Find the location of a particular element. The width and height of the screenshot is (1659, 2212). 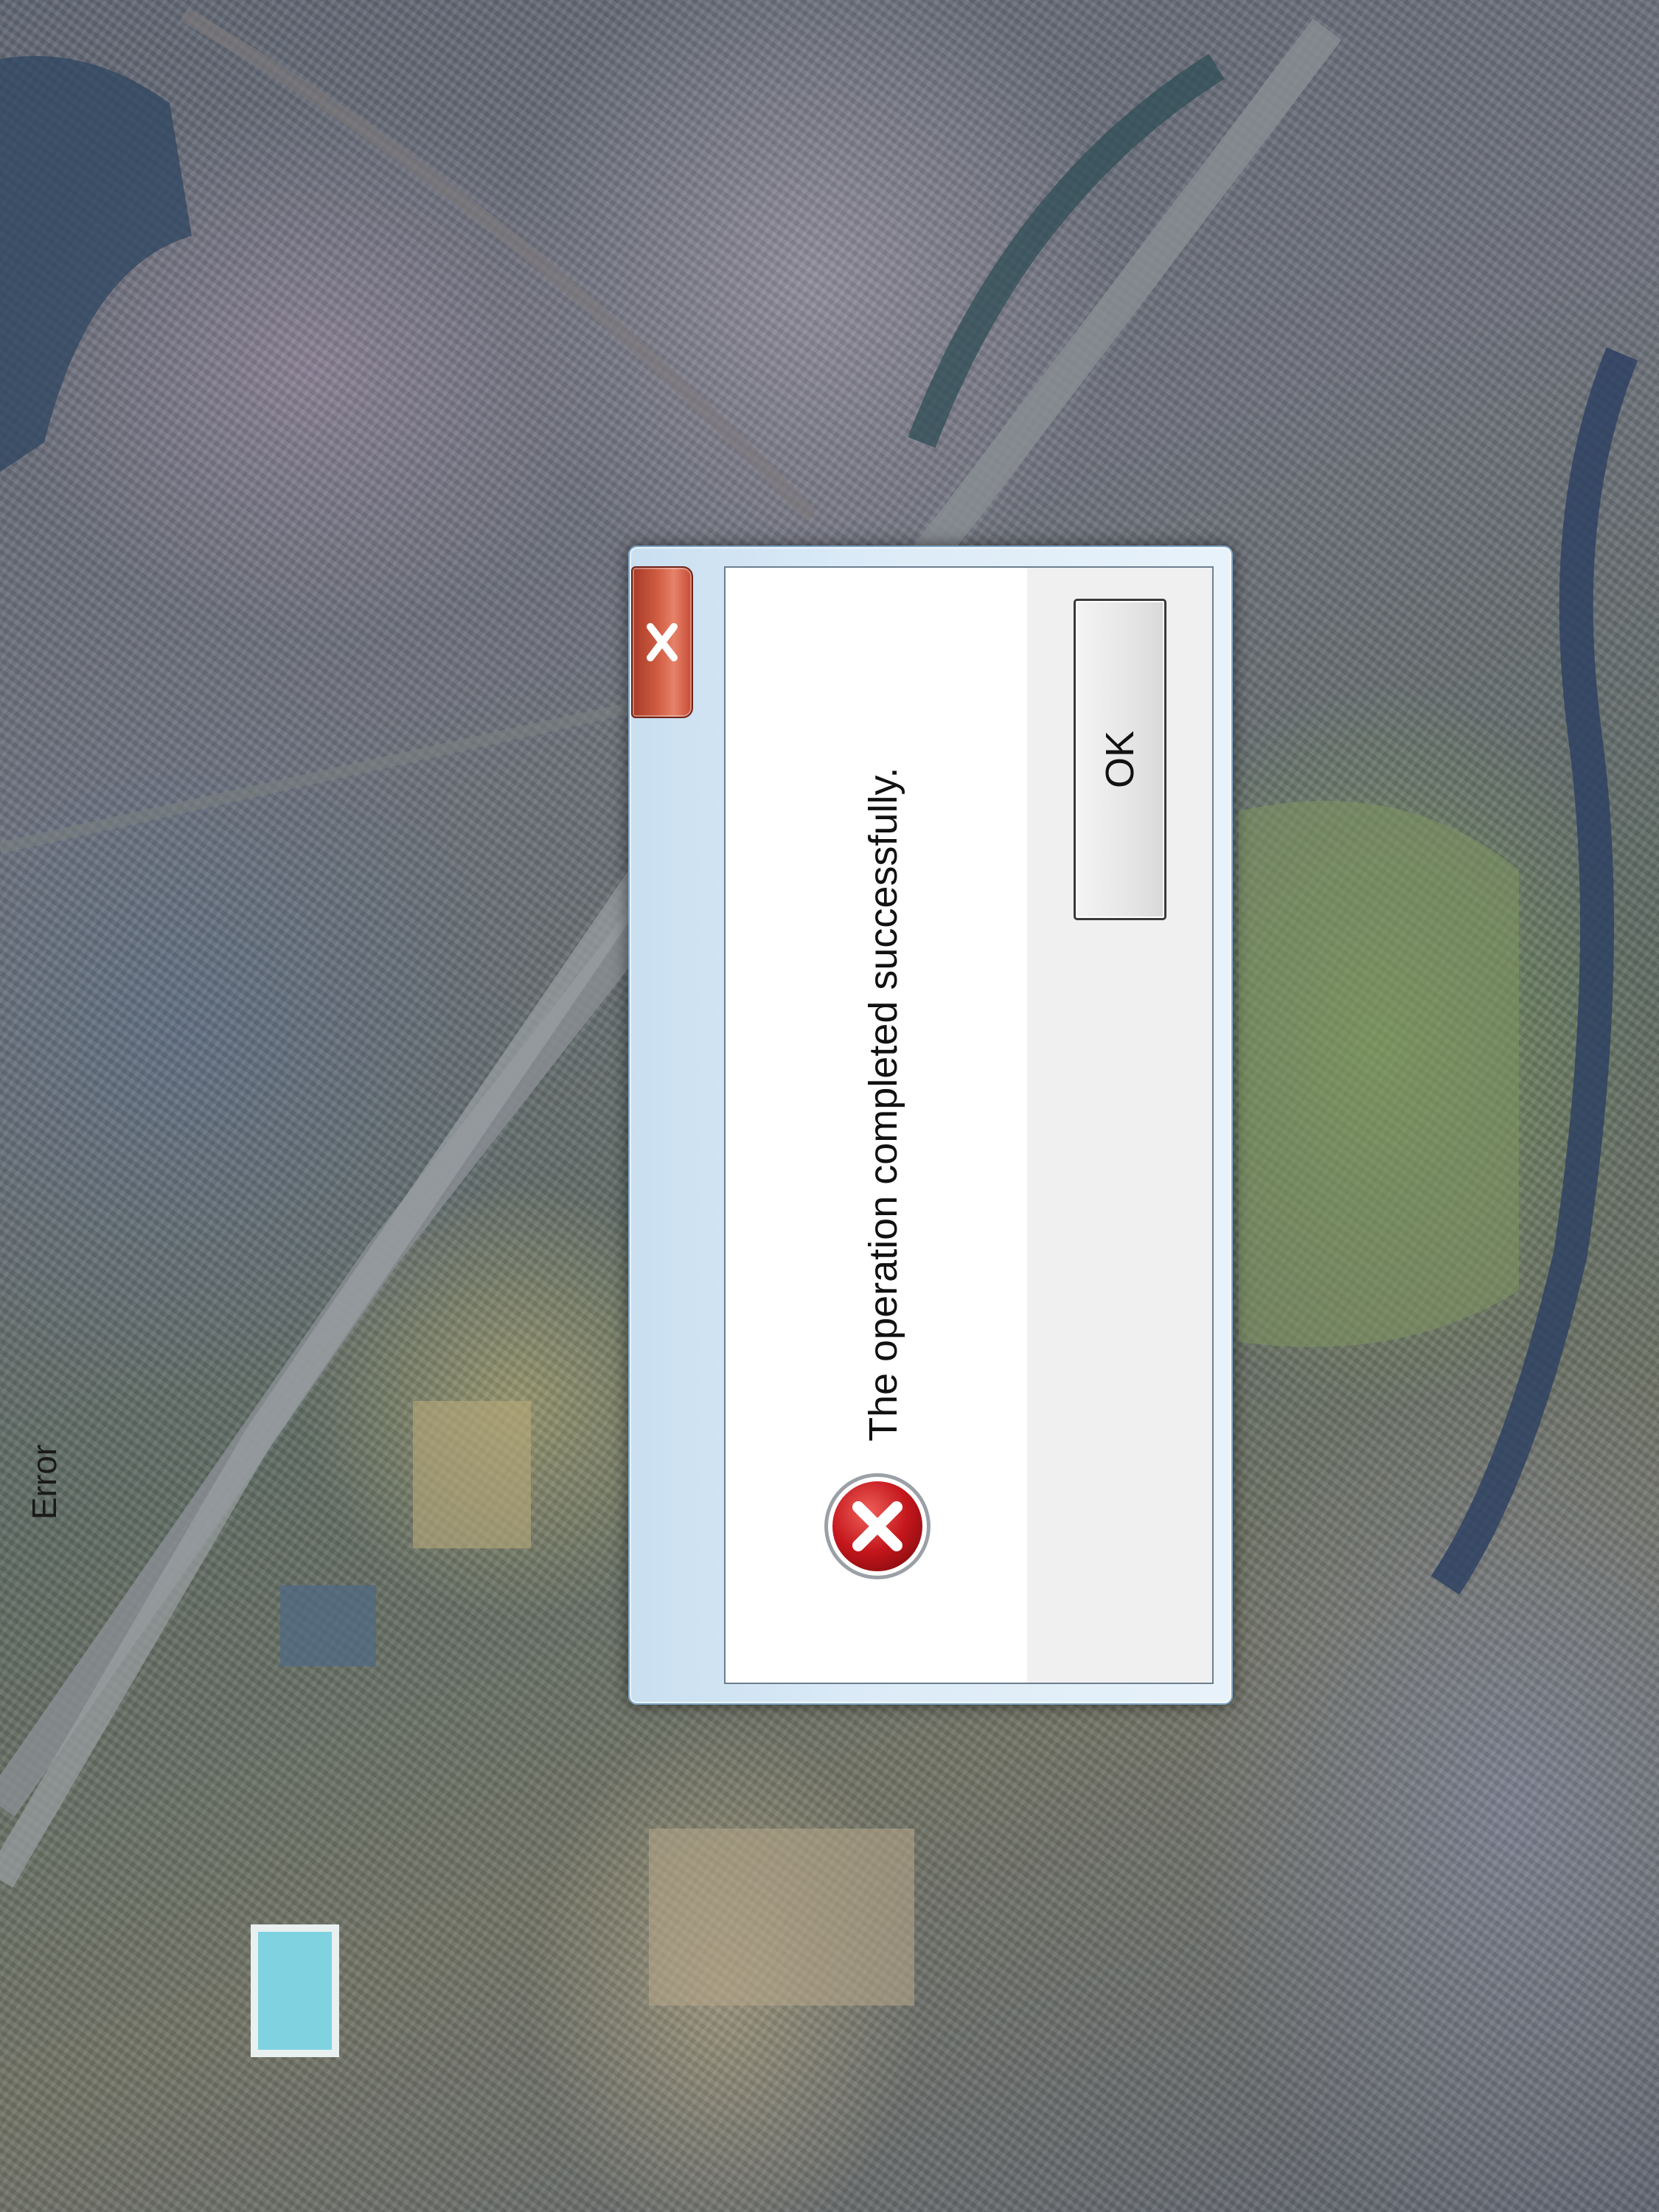

close-icon is located at coordinates (662, 642).